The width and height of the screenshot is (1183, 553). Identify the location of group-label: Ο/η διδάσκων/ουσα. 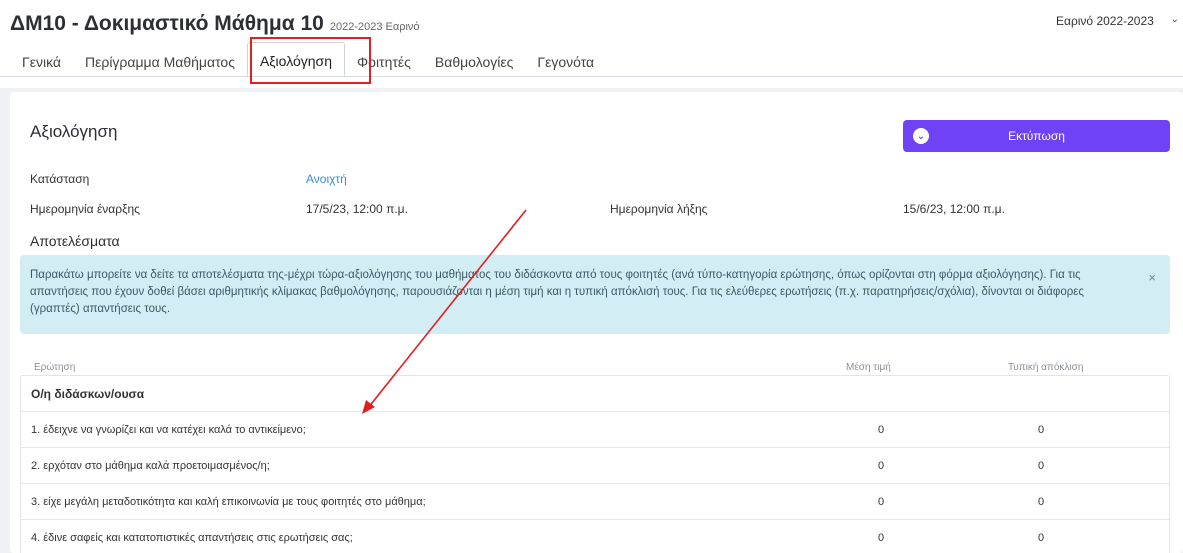
(88, 394).